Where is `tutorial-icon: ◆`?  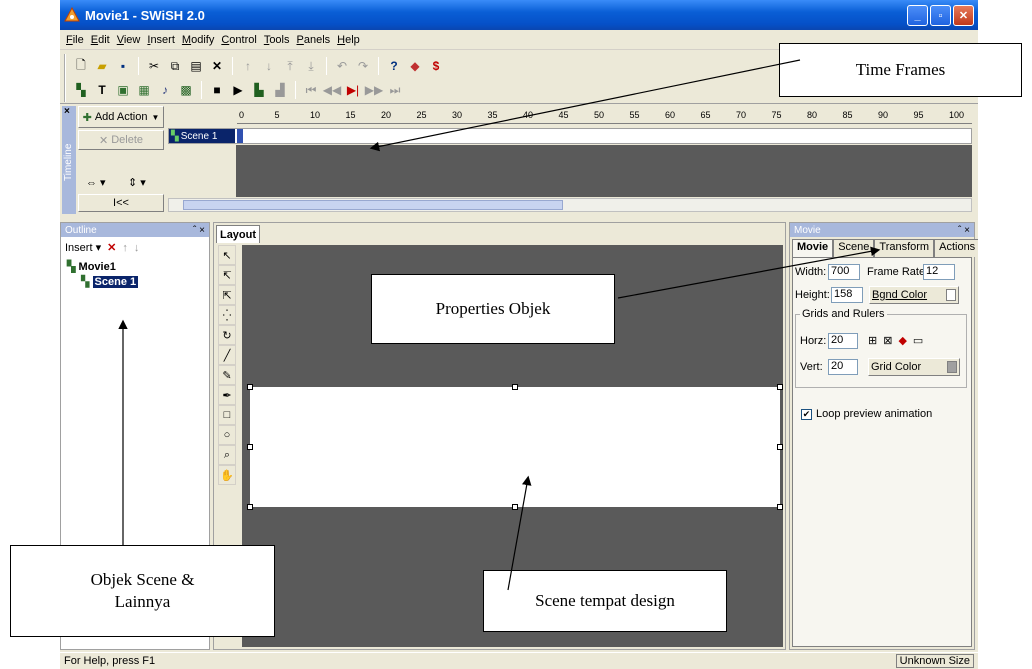 tutorial-icon: ◆ is located at coordinates (415, 66).